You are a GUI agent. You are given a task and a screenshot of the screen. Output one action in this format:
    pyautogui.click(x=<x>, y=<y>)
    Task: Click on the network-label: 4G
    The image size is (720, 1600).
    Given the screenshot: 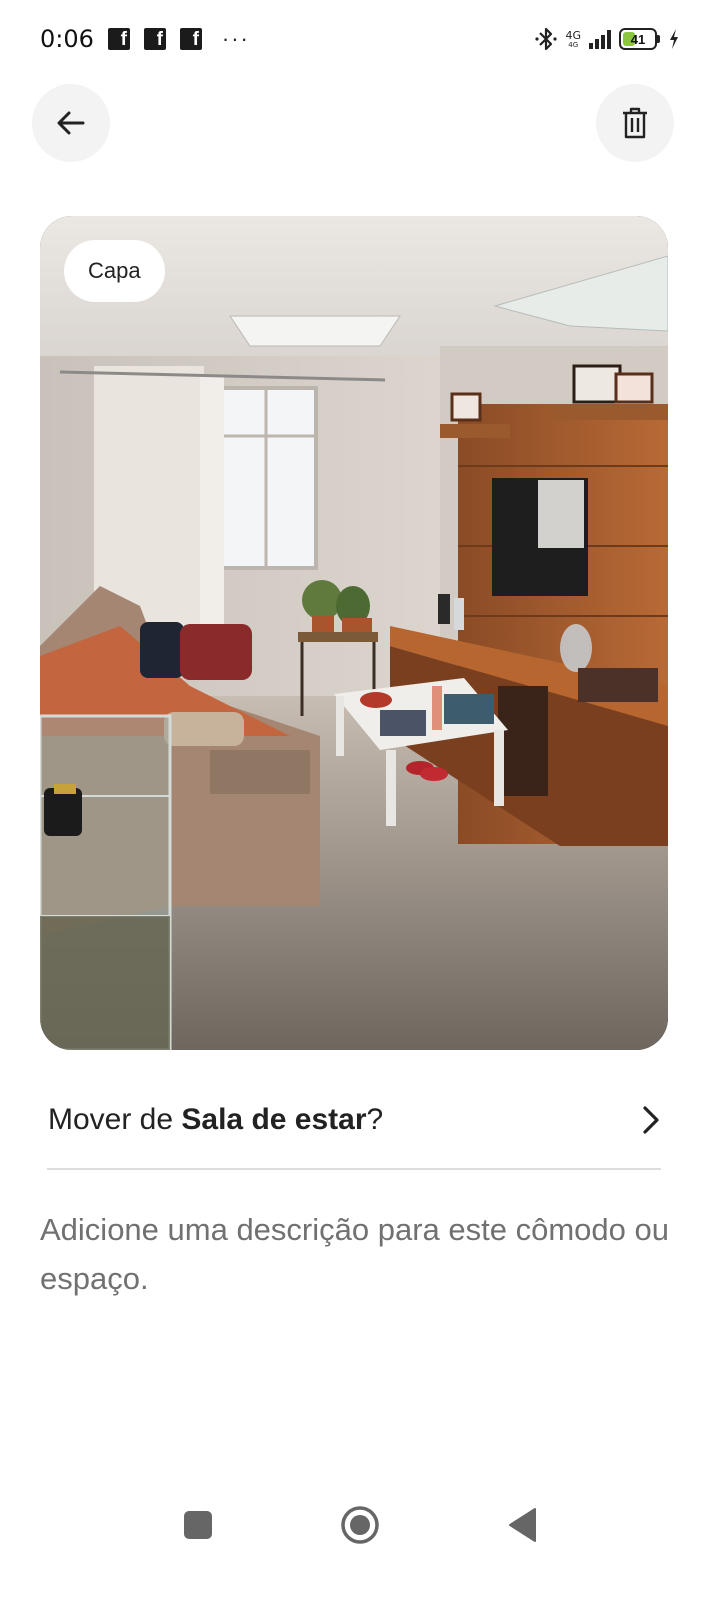 What is the action you would take?
    pyautogui.click(x=573, y=35)
    